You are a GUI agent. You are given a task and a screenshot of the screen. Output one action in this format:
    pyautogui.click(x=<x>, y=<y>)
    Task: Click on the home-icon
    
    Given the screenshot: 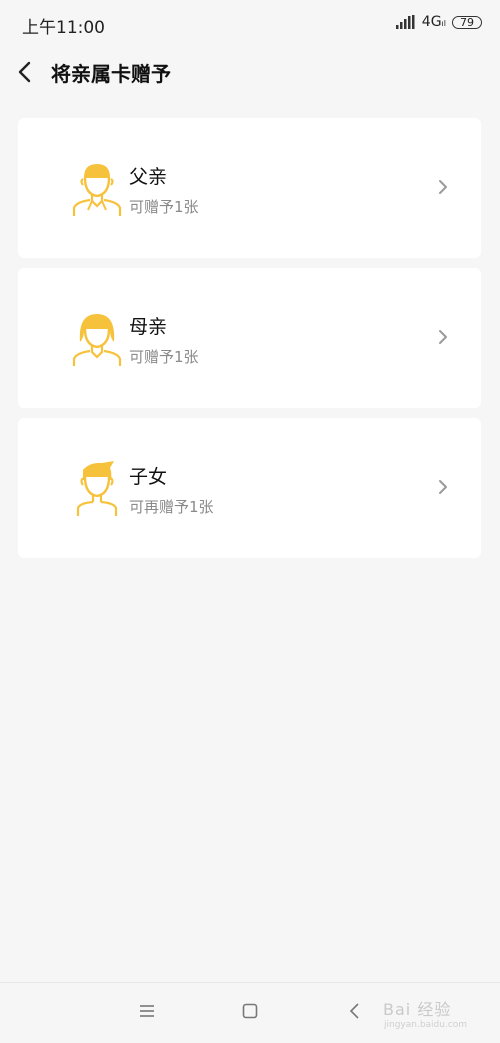 What is the action you would take?
    pyautogui.click(x=250, y=1011)
    